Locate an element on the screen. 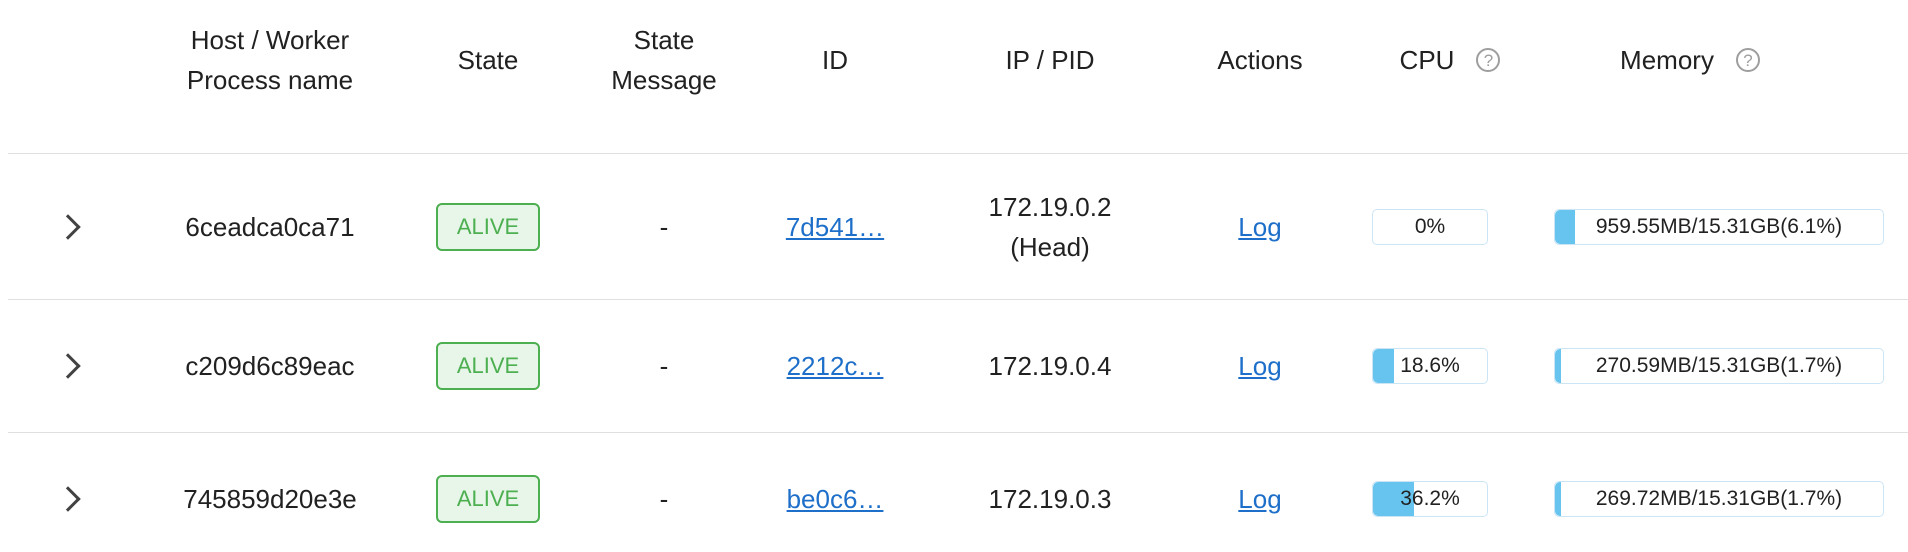 Image resolution: width=1908 pixels, height=552 pixels. cpu-usage-fill is located at coordinates (1384, 366).